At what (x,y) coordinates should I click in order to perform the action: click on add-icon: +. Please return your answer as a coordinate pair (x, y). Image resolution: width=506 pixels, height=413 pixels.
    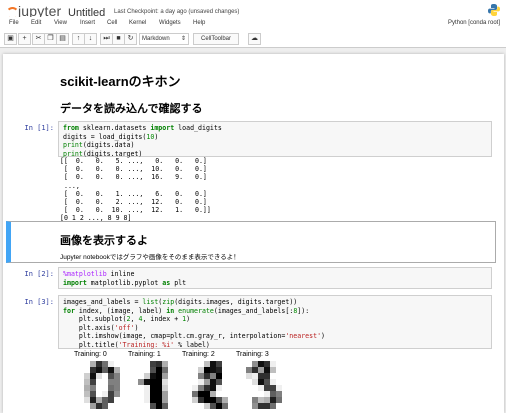
    Looking at the image, I should click on (24, 38).